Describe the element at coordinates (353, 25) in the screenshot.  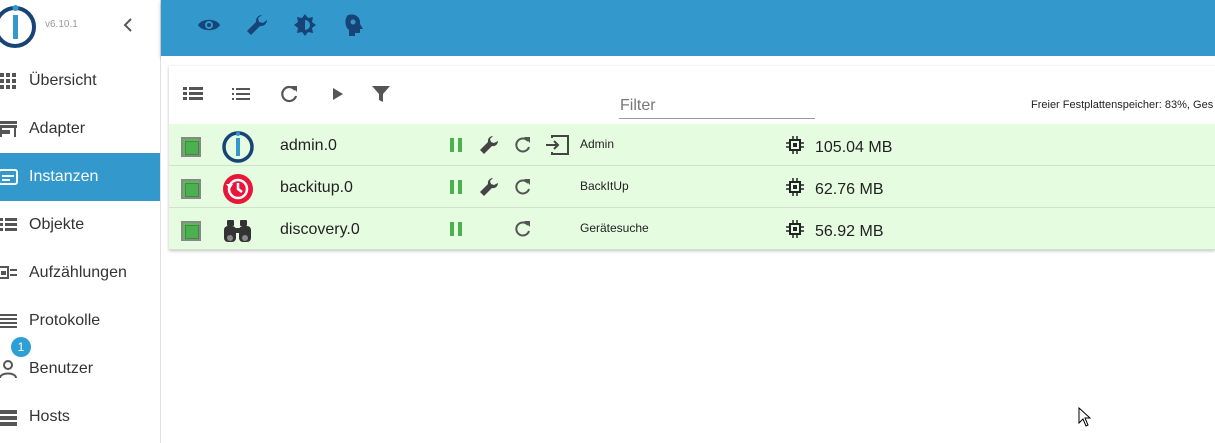
I see `expert-mode-icon` at that location.